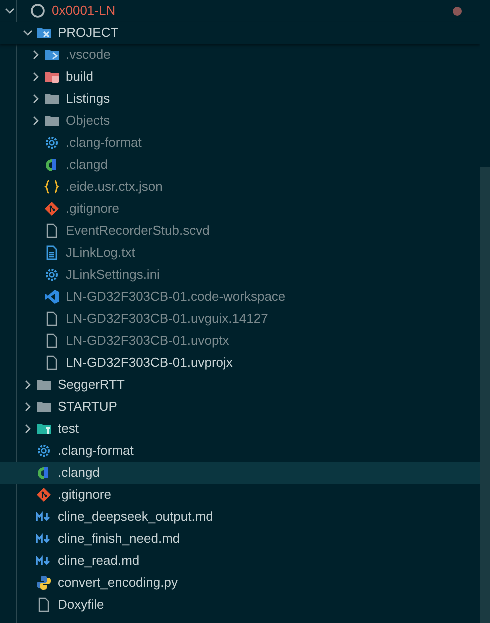  What do you see at coordinates (240, 231) in the screenshot?
I see `file-row: EventRecorderStub.scvd` at bounding box center [240, 231].